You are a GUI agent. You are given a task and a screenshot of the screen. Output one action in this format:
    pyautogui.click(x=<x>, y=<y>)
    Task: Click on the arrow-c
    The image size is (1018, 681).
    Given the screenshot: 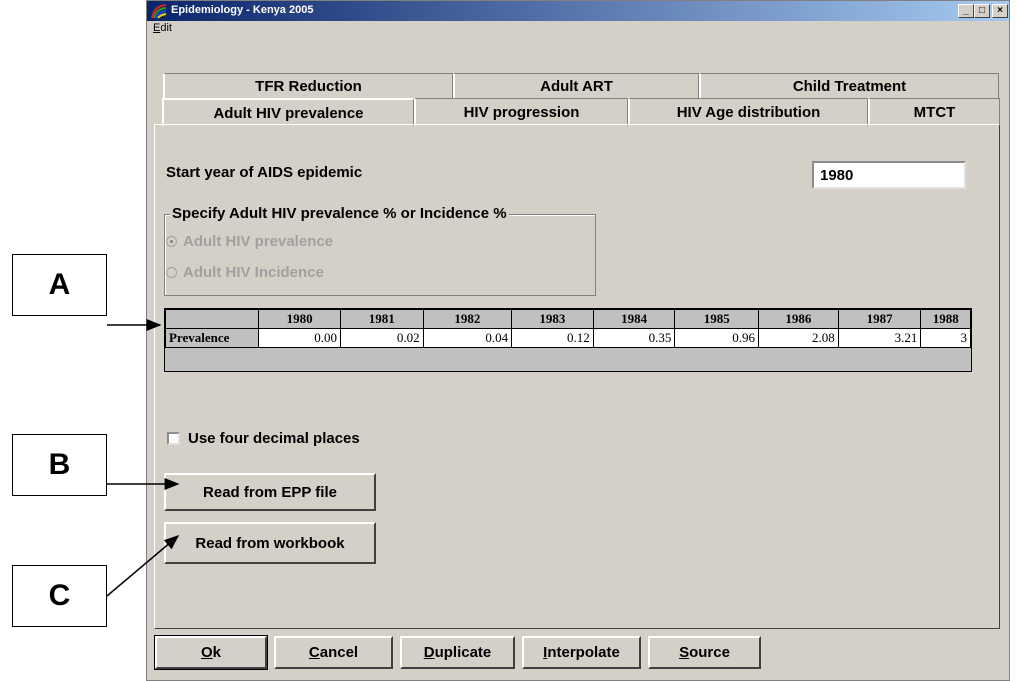 What is the action you would take?
    pyautogui.click(x=143, y=566)
    